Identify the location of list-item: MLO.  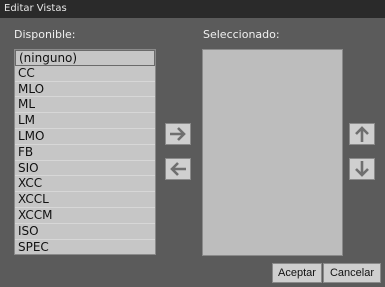
(85, 89).